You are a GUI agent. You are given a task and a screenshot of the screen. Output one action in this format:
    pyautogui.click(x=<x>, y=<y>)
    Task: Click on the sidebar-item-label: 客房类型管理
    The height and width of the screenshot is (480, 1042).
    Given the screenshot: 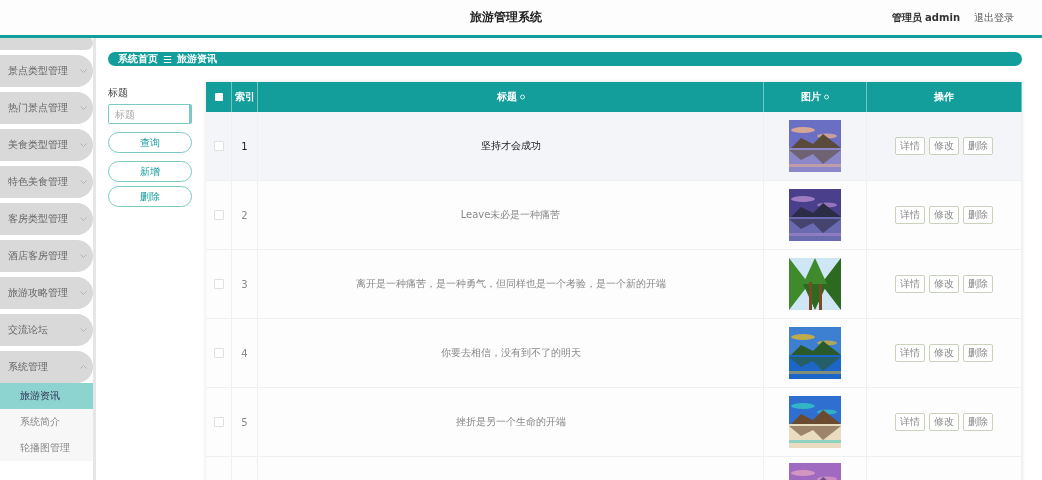 What is the action you would take?
    pyautogui.click(x=38, y=219)
    